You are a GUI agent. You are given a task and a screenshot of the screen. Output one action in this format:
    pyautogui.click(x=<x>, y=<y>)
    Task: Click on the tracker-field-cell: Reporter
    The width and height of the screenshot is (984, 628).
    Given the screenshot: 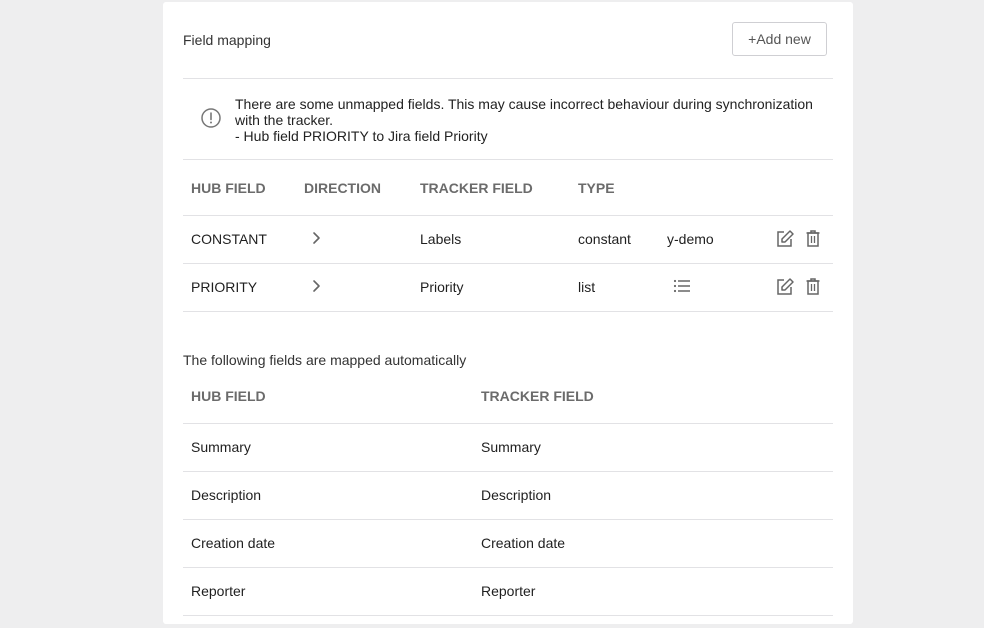 What is the action you would take?
    pyautogui.click(x=508, y=591)
    